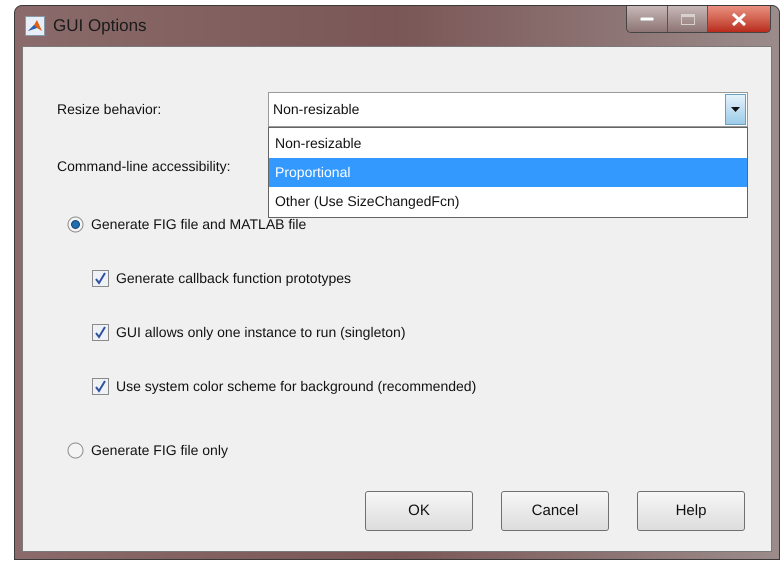 Image resolution: width=780 pixels, height=562 pixels. What do you see at coordinates (100, 26) in the screenshot?
I see `window-title: GUI Options` at bounding box center [100, 26].